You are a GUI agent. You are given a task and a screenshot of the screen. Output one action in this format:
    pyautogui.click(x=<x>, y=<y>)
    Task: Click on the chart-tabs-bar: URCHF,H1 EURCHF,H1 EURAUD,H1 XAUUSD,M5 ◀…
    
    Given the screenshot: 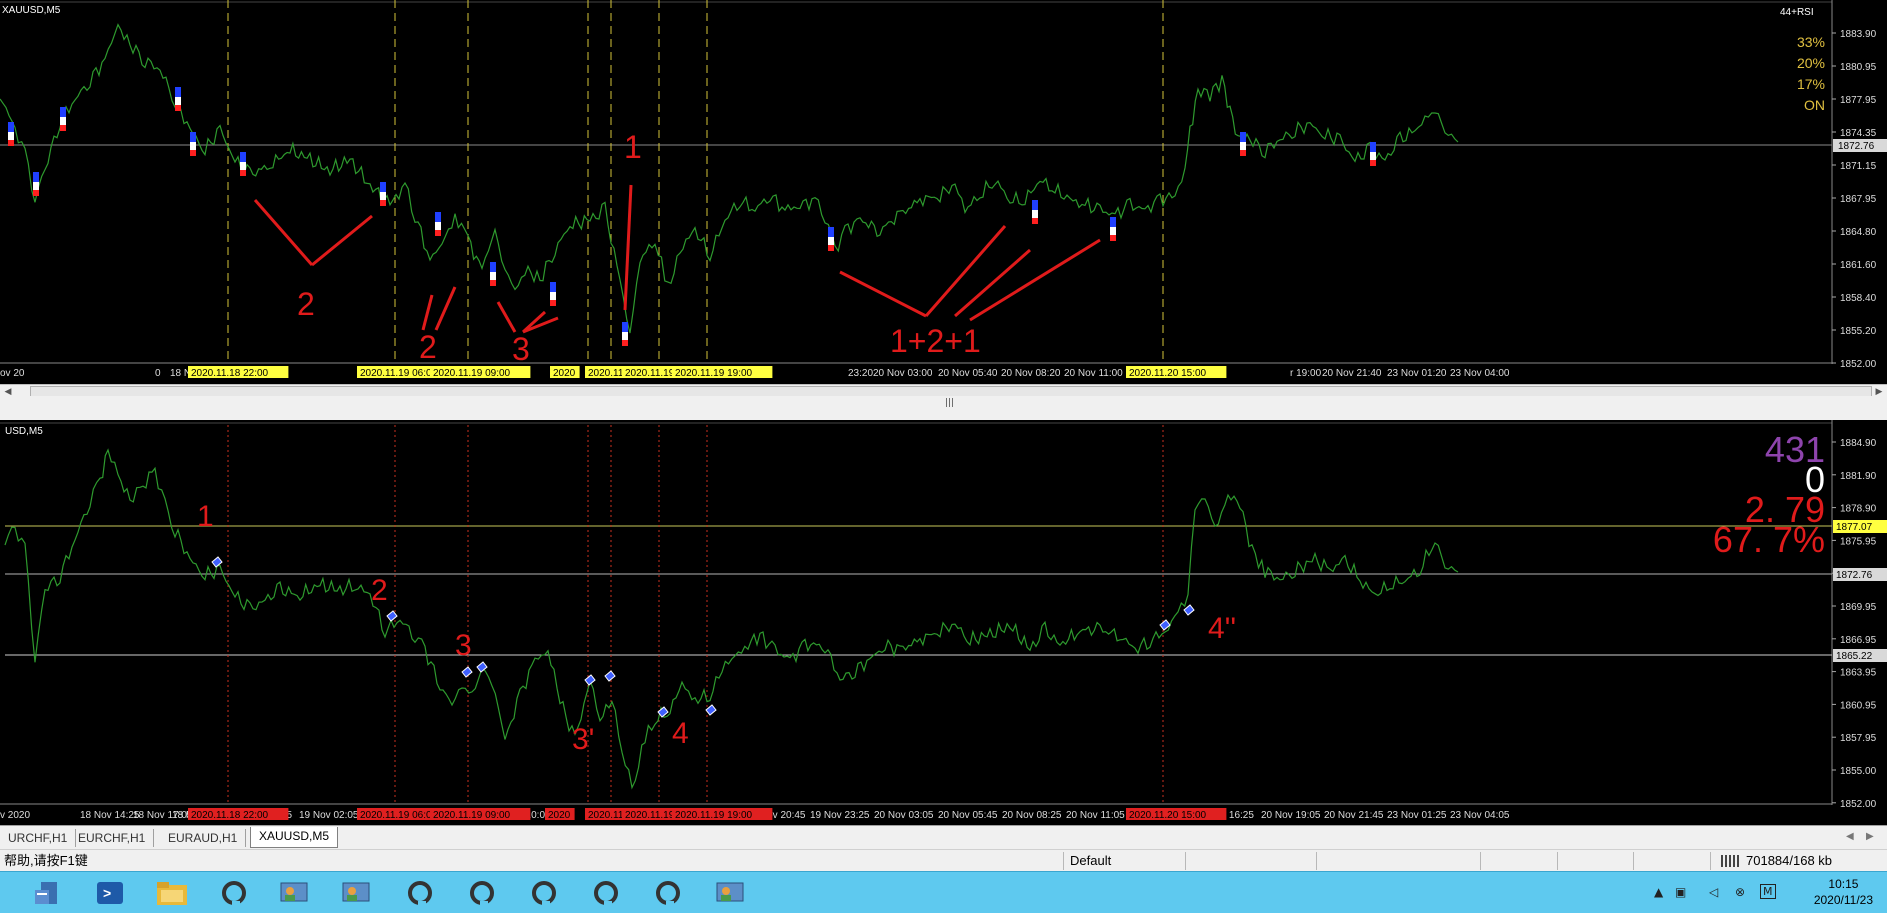 What is the action you would take?
    pyautogui.click(x=943, y=837)
    